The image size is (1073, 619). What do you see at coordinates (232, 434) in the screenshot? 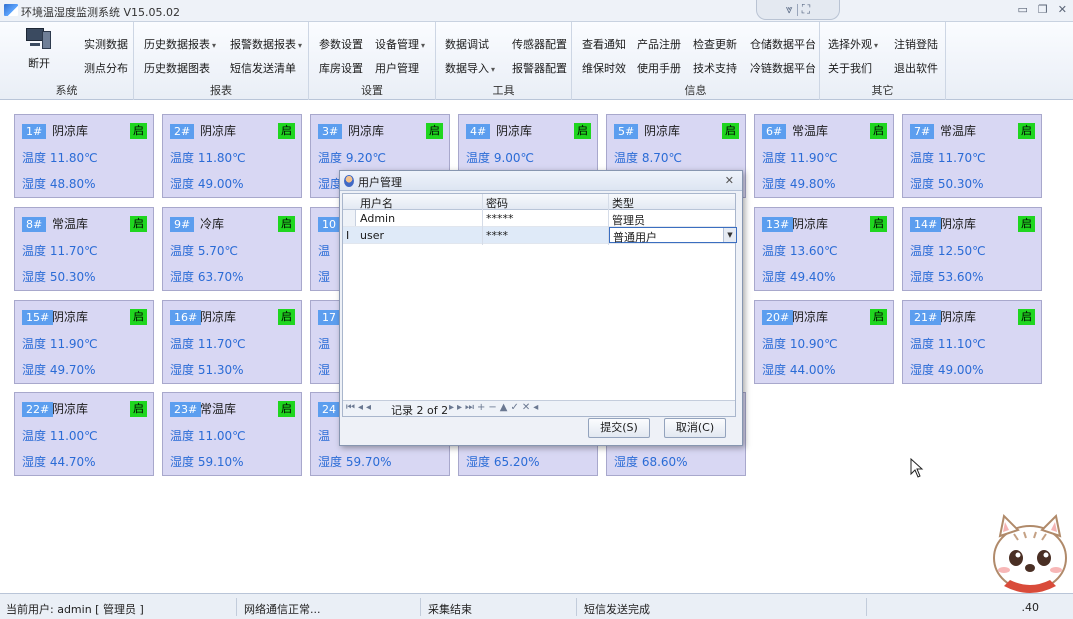
I see `sensor-card: 23# 常温库 启 温度 11.00℃ 湿度 59.10%` at bounding box center [232, 434].